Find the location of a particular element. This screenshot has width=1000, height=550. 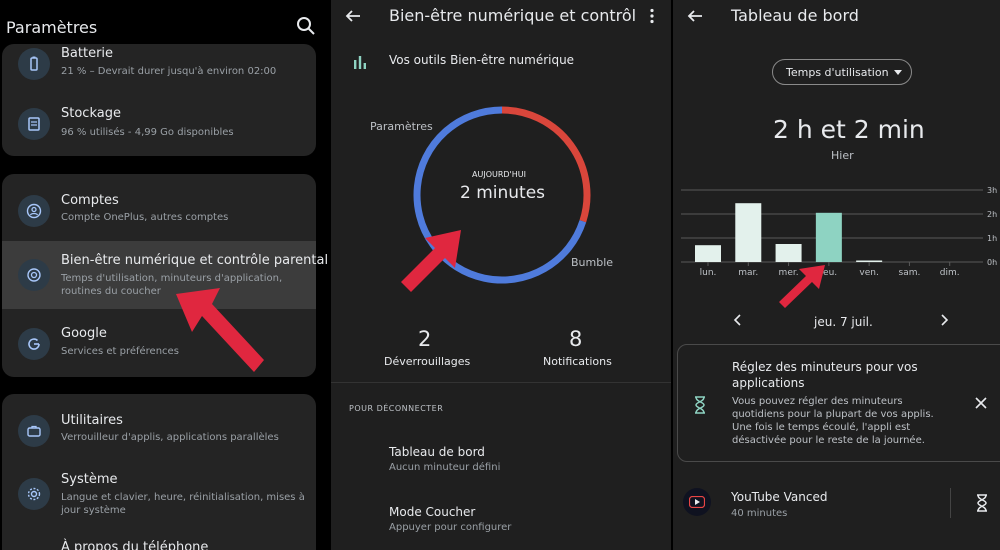

y-tick-label: 2h is located at coordinates (992, 214).